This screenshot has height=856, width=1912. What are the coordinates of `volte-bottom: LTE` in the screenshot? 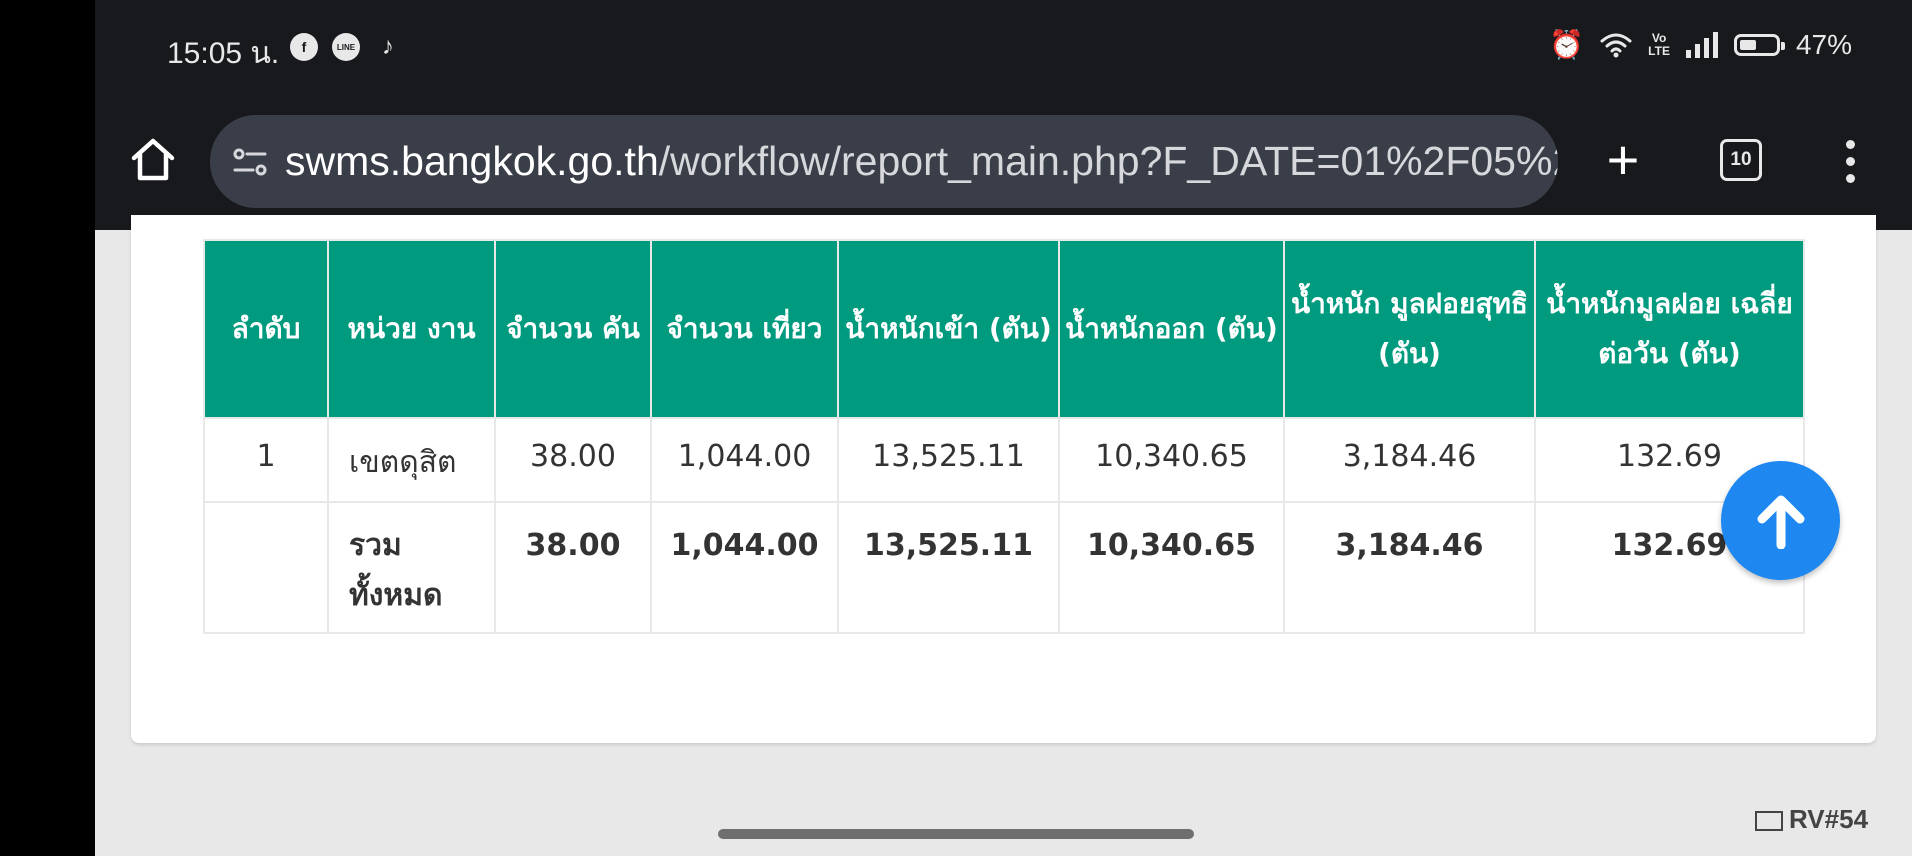 It's located at (1659, 50).